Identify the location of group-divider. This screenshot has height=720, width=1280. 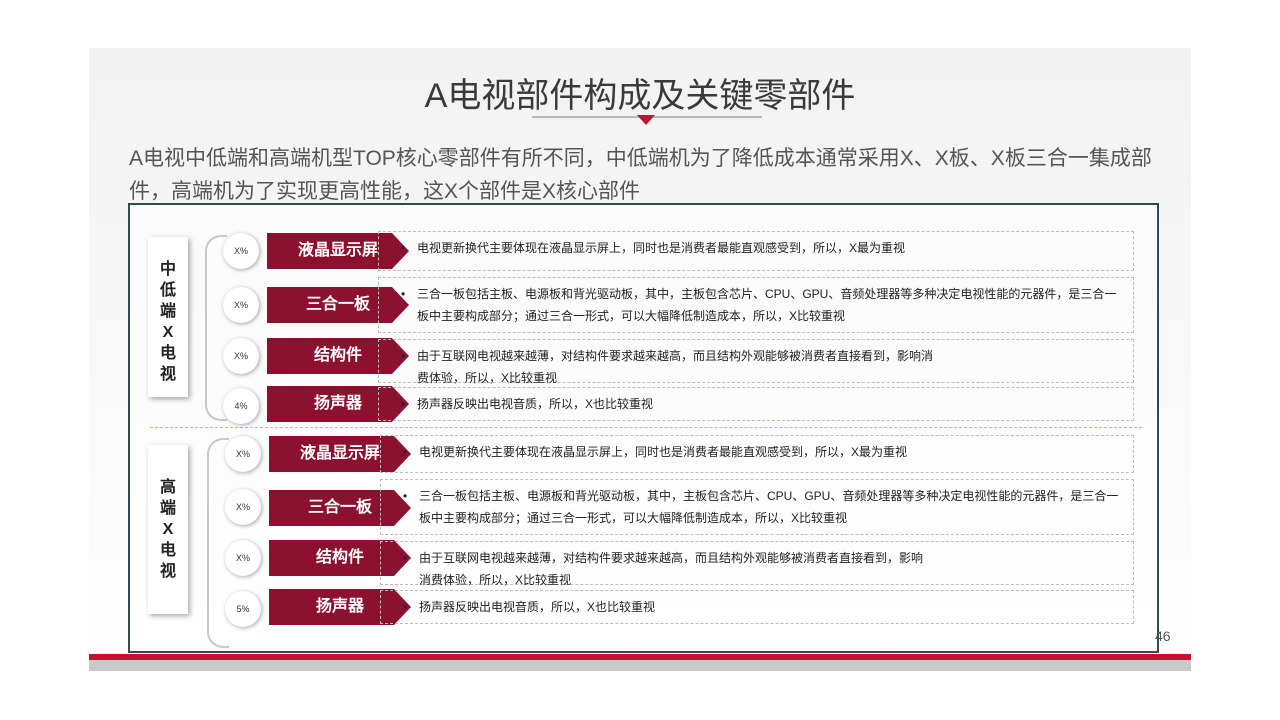
(646, 427).